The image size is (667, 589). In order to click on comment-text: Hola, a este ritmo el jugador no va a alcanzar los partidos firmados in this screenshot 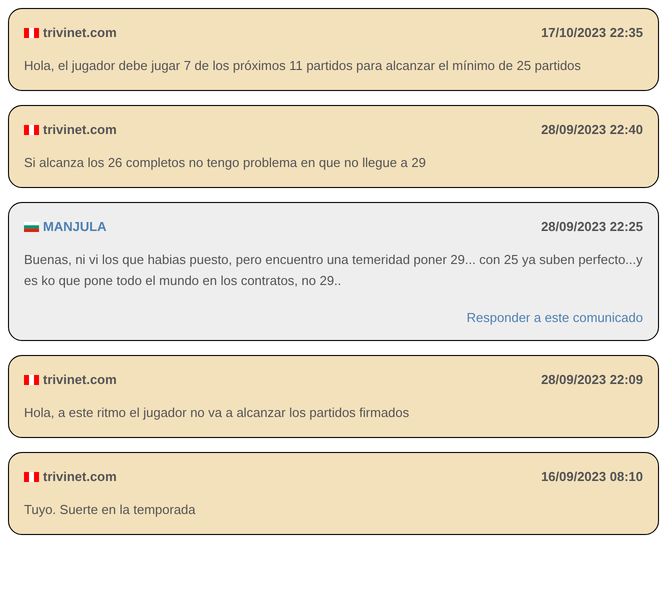, I will do `click(217, 413)`.